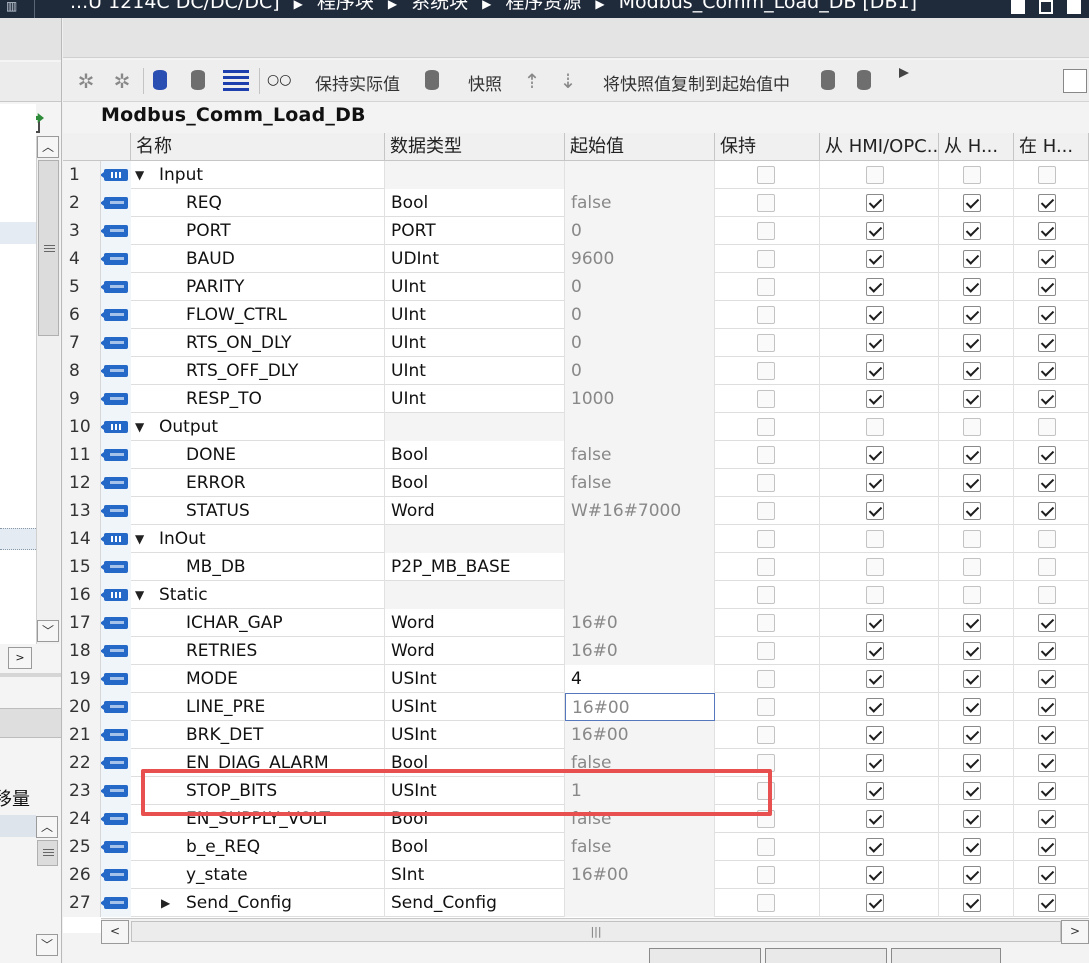 This screenshot has width=1089, height=963. I want to click on table-row: 9 RESP_TO UInt 1000, so click(576, 399).